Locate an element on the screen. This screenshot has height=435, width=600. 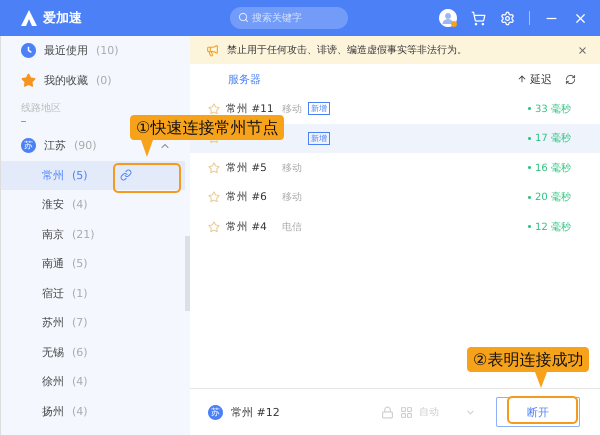
latency-value: 17 毫秒 is located at coordinates (564, 138).